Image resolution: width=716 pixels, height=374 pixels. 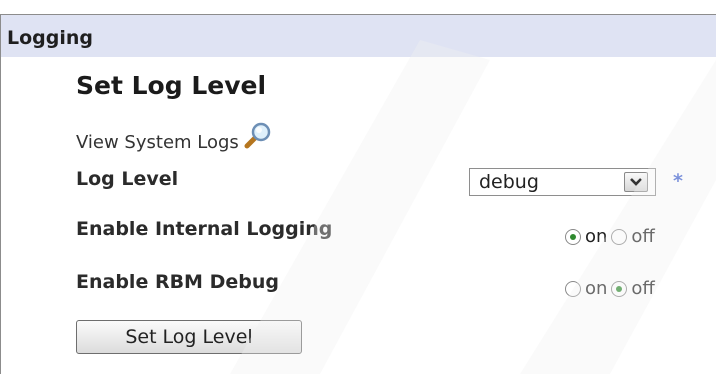 What do you see at coordinates (596, 288) in the screenshot?
I see `rbm-debug-on-label: on` at bounding box center [596, 288].